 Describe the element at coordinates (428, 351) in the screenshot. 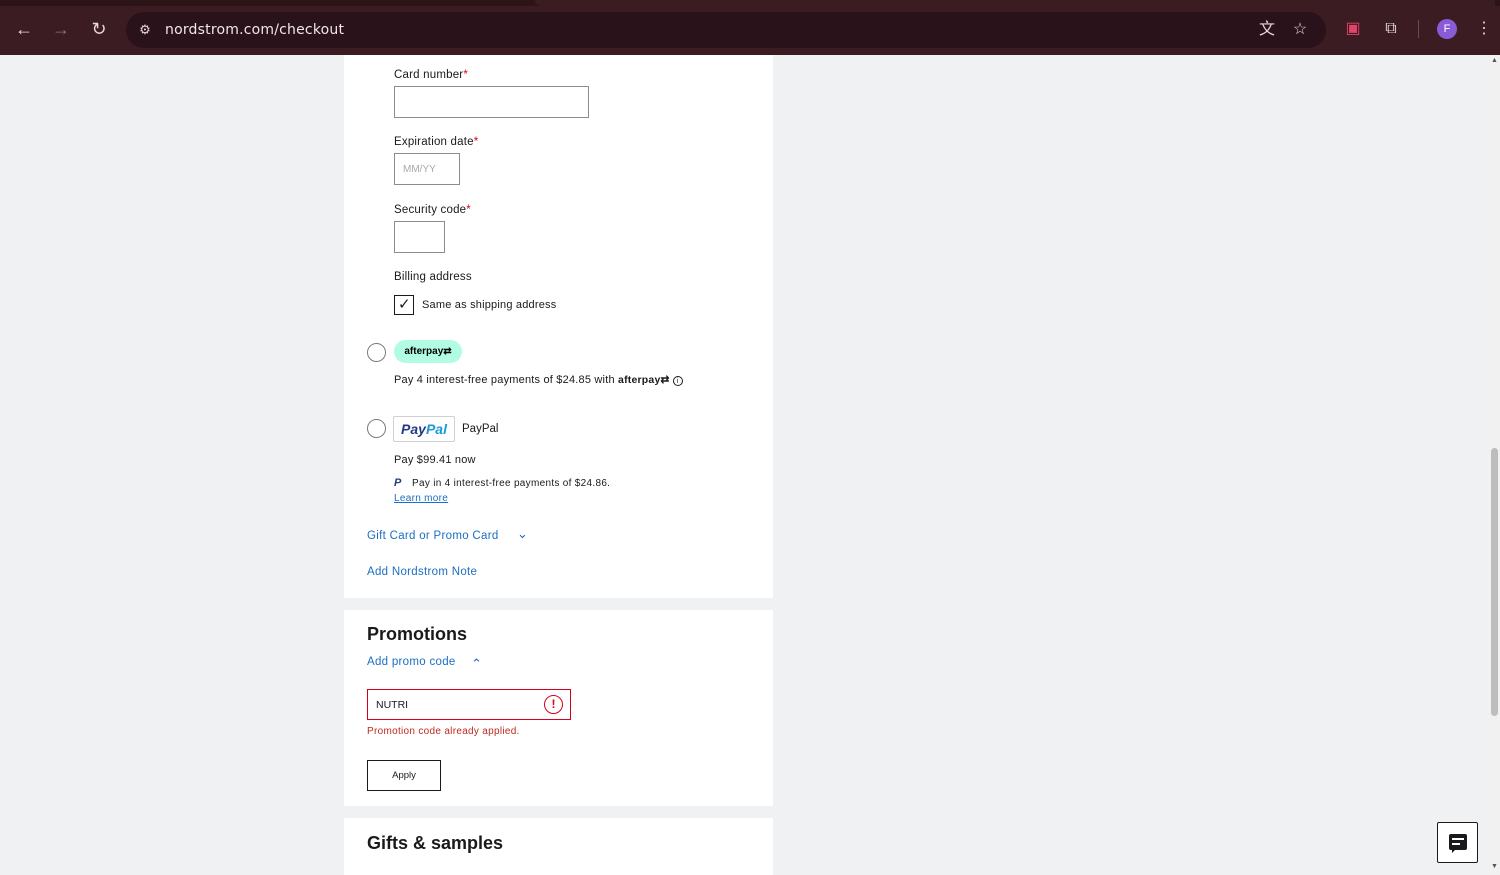

I see `afterpay-logo: afterpay⇄` at that location.